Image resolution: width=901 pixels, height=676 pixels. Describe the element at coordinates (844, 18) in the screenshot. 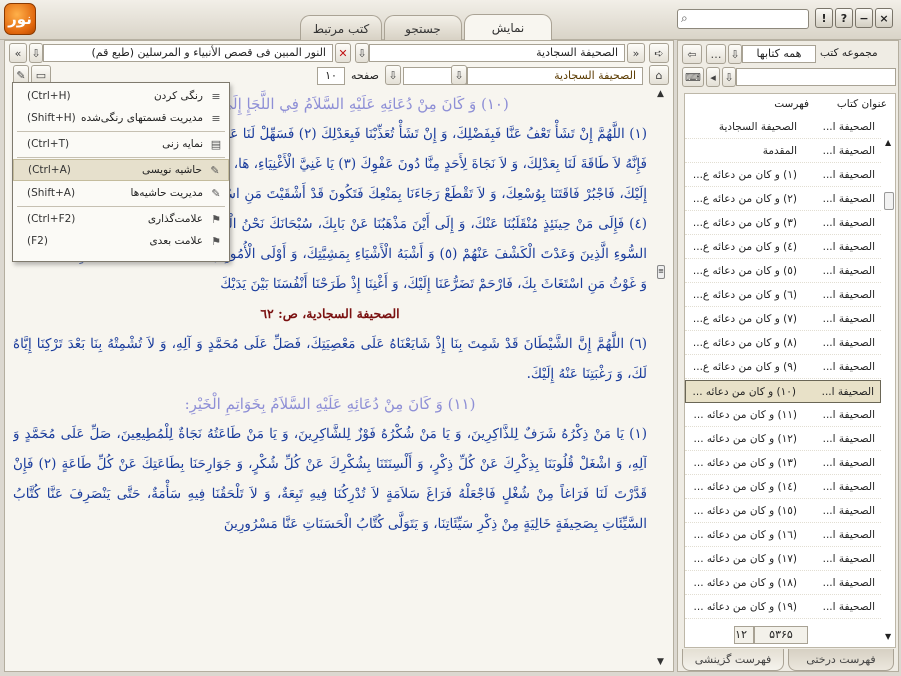

I see `help-button: ?` at that location.